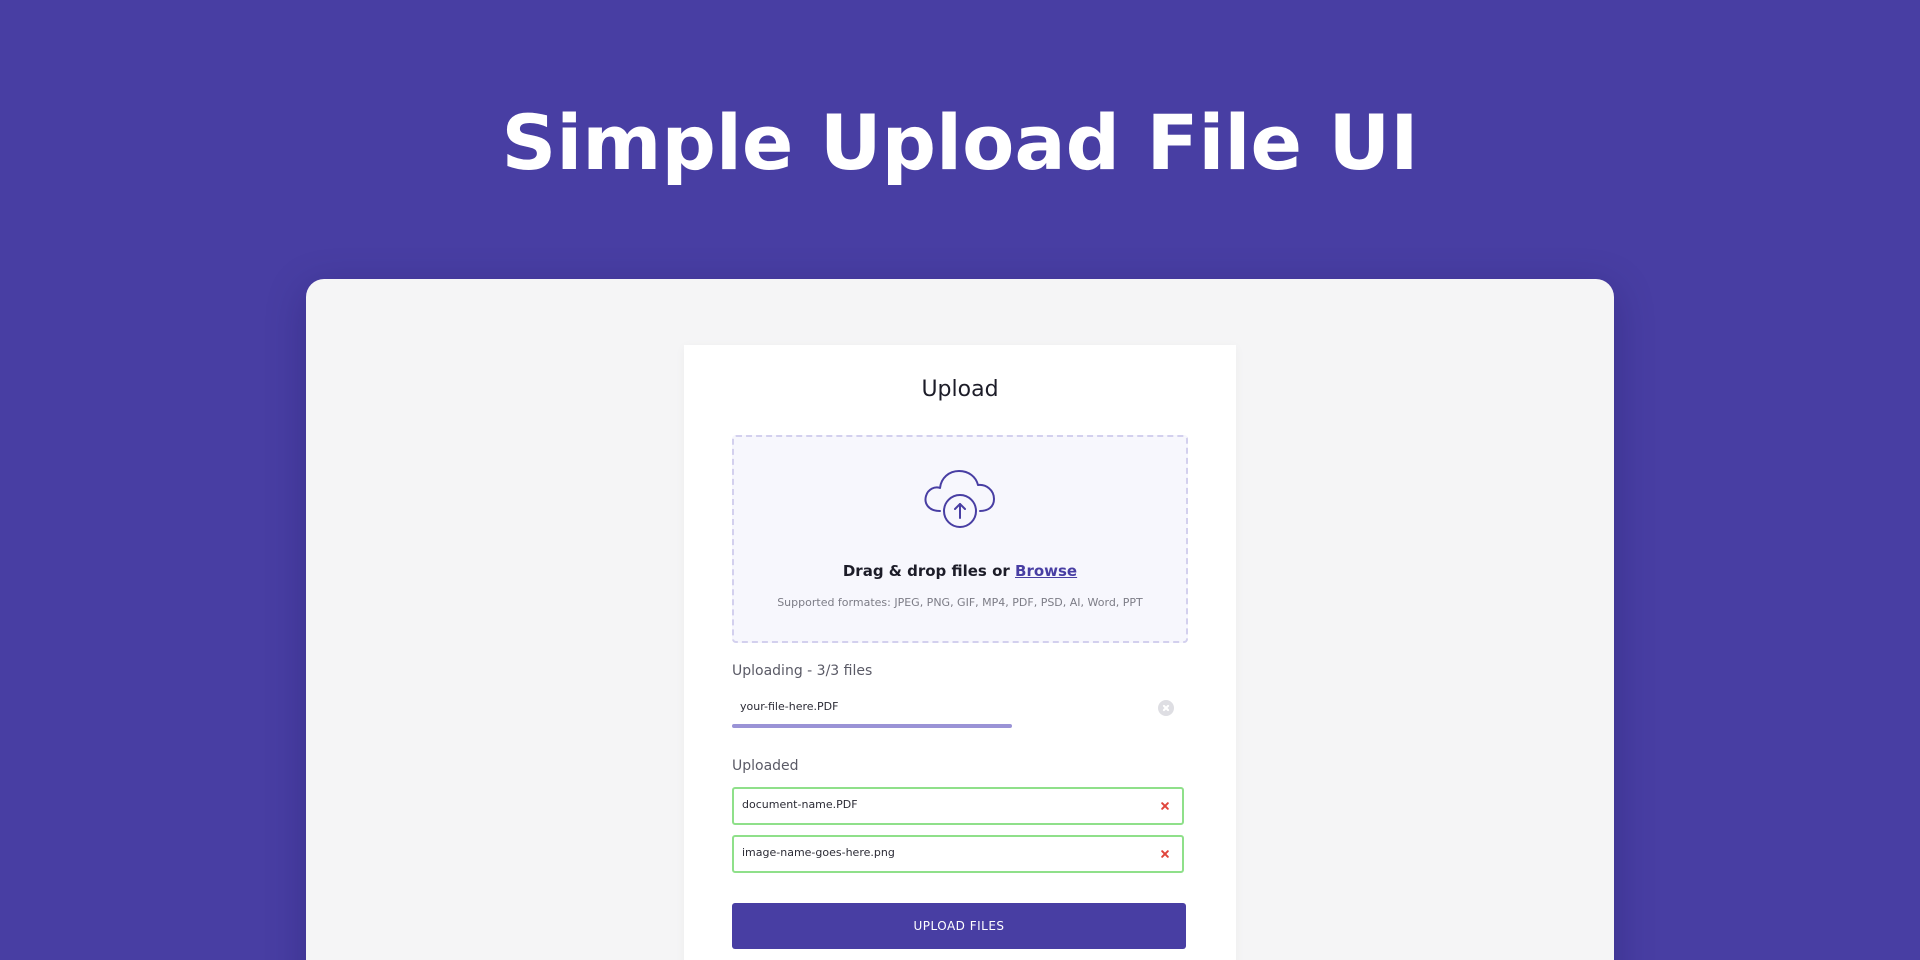  Describe the element at coordinates (958, 806) in the screenshot. I see `uploaded-file-row: document-name.PDF` at that location.